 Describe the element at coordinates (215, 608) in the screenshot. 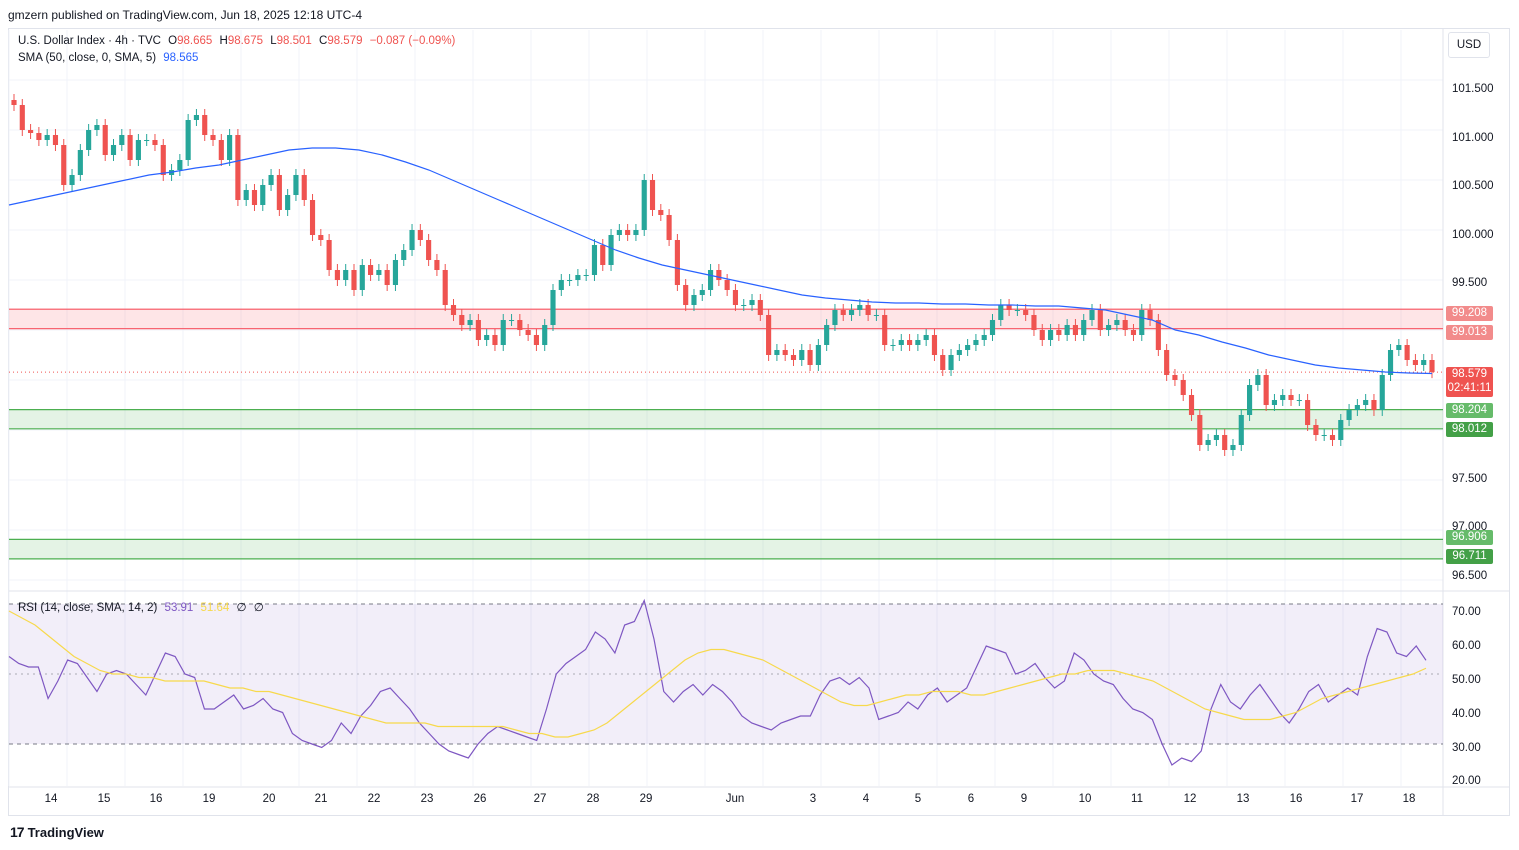

I see `rsi-ma-value: 51.64` at that location.